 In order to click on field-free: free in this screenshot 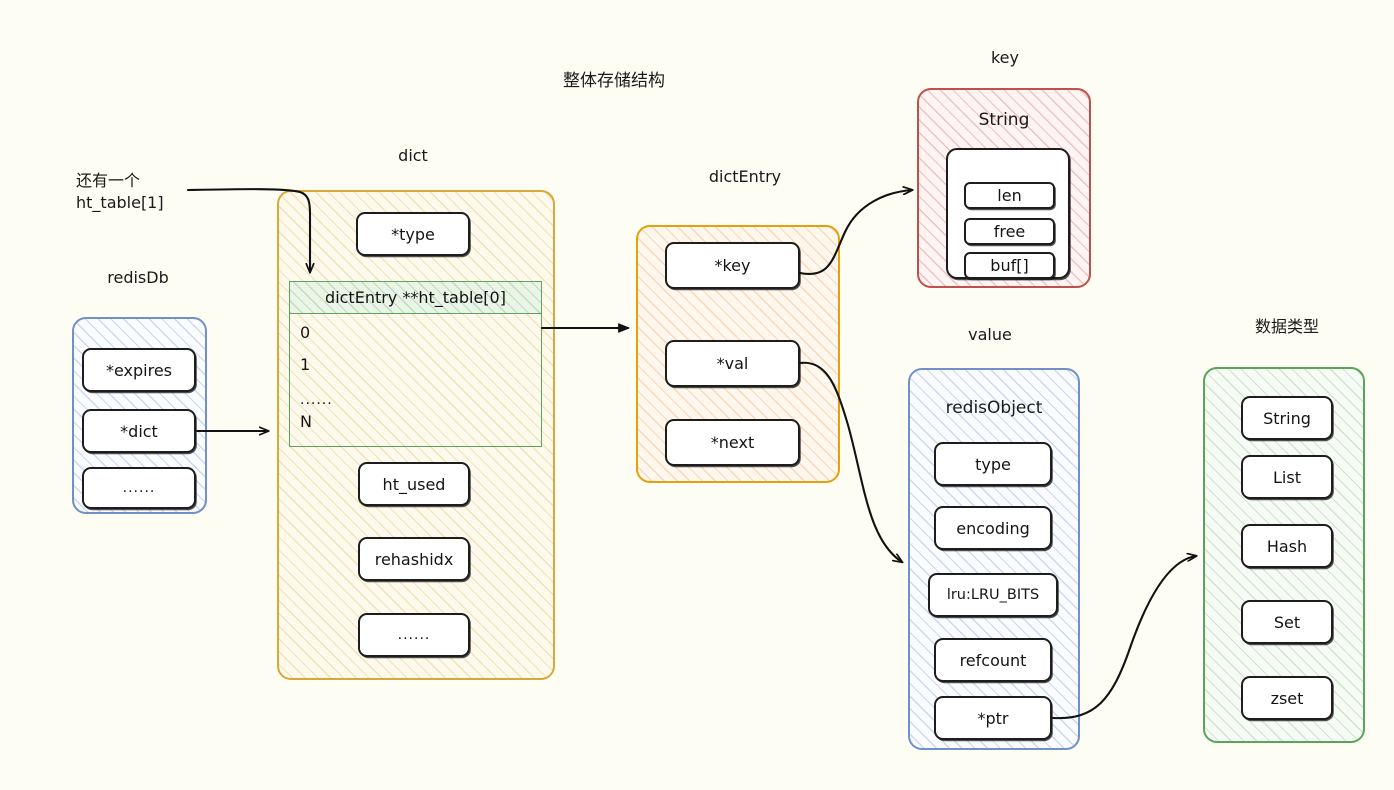, I will do `click(1009, 231)`.